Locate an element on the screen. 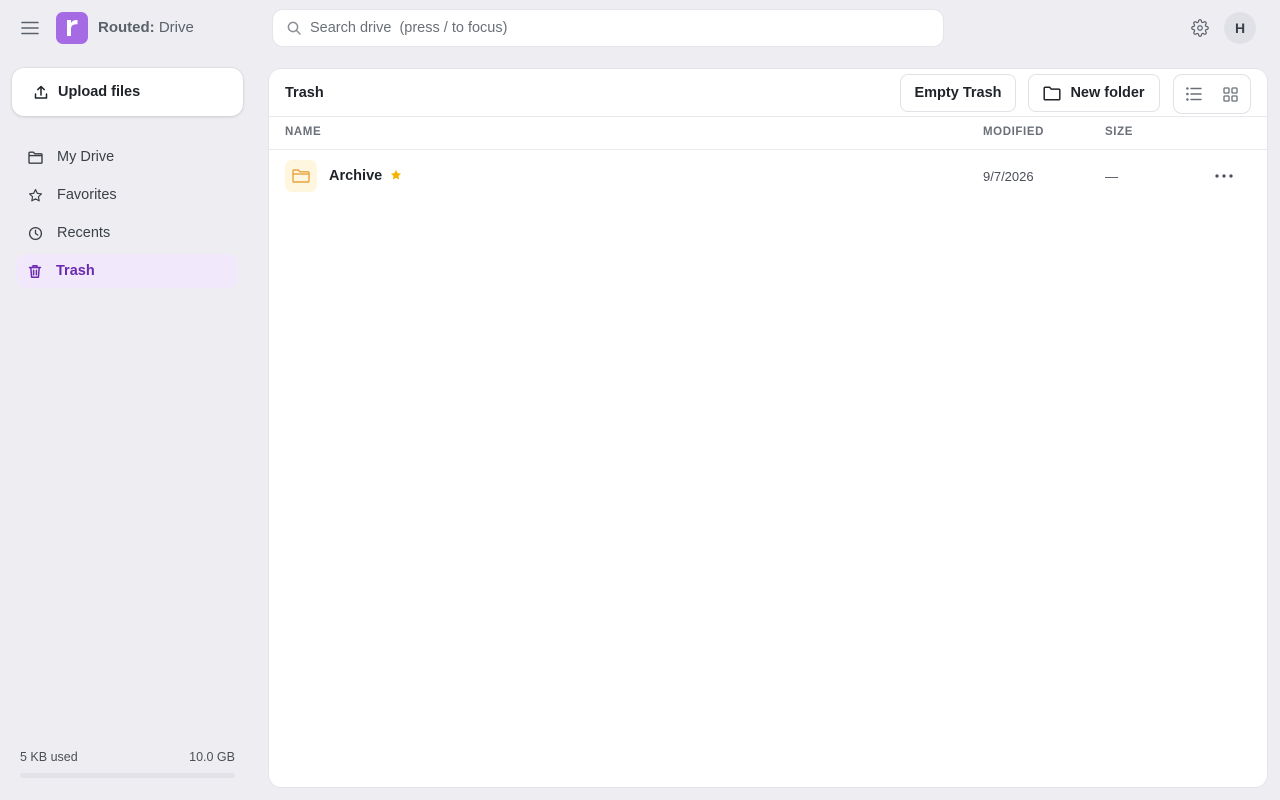 The width and height of the screenshot is (1280, 800). sidebar-item-label: My Drive is located at coordinates (86, 157).